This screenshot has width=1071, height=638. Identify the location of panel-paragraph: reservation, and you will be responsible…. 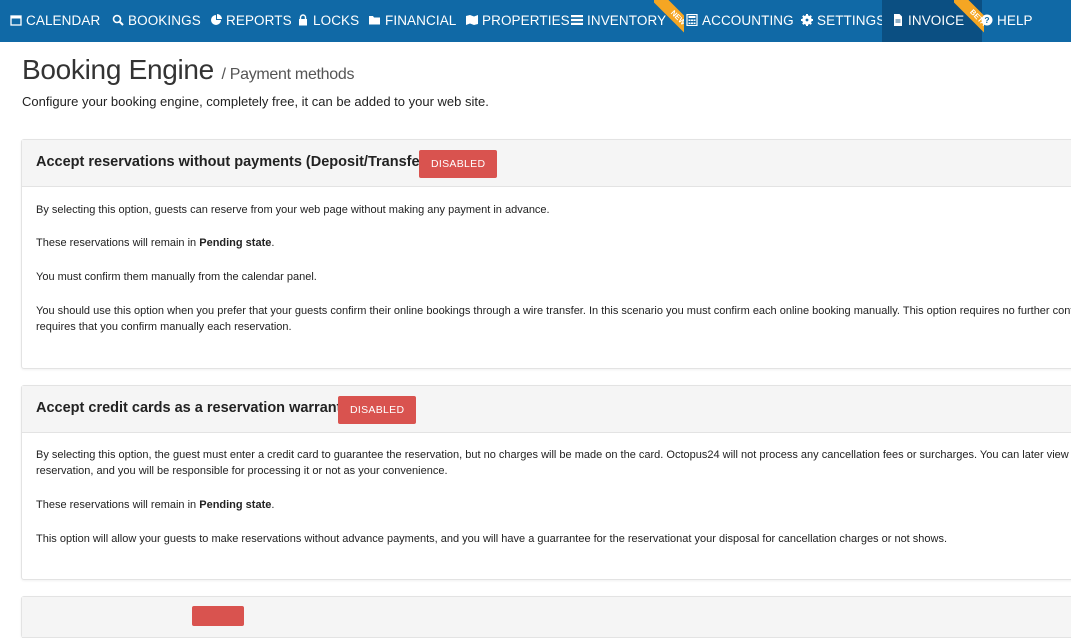
(242, 471).